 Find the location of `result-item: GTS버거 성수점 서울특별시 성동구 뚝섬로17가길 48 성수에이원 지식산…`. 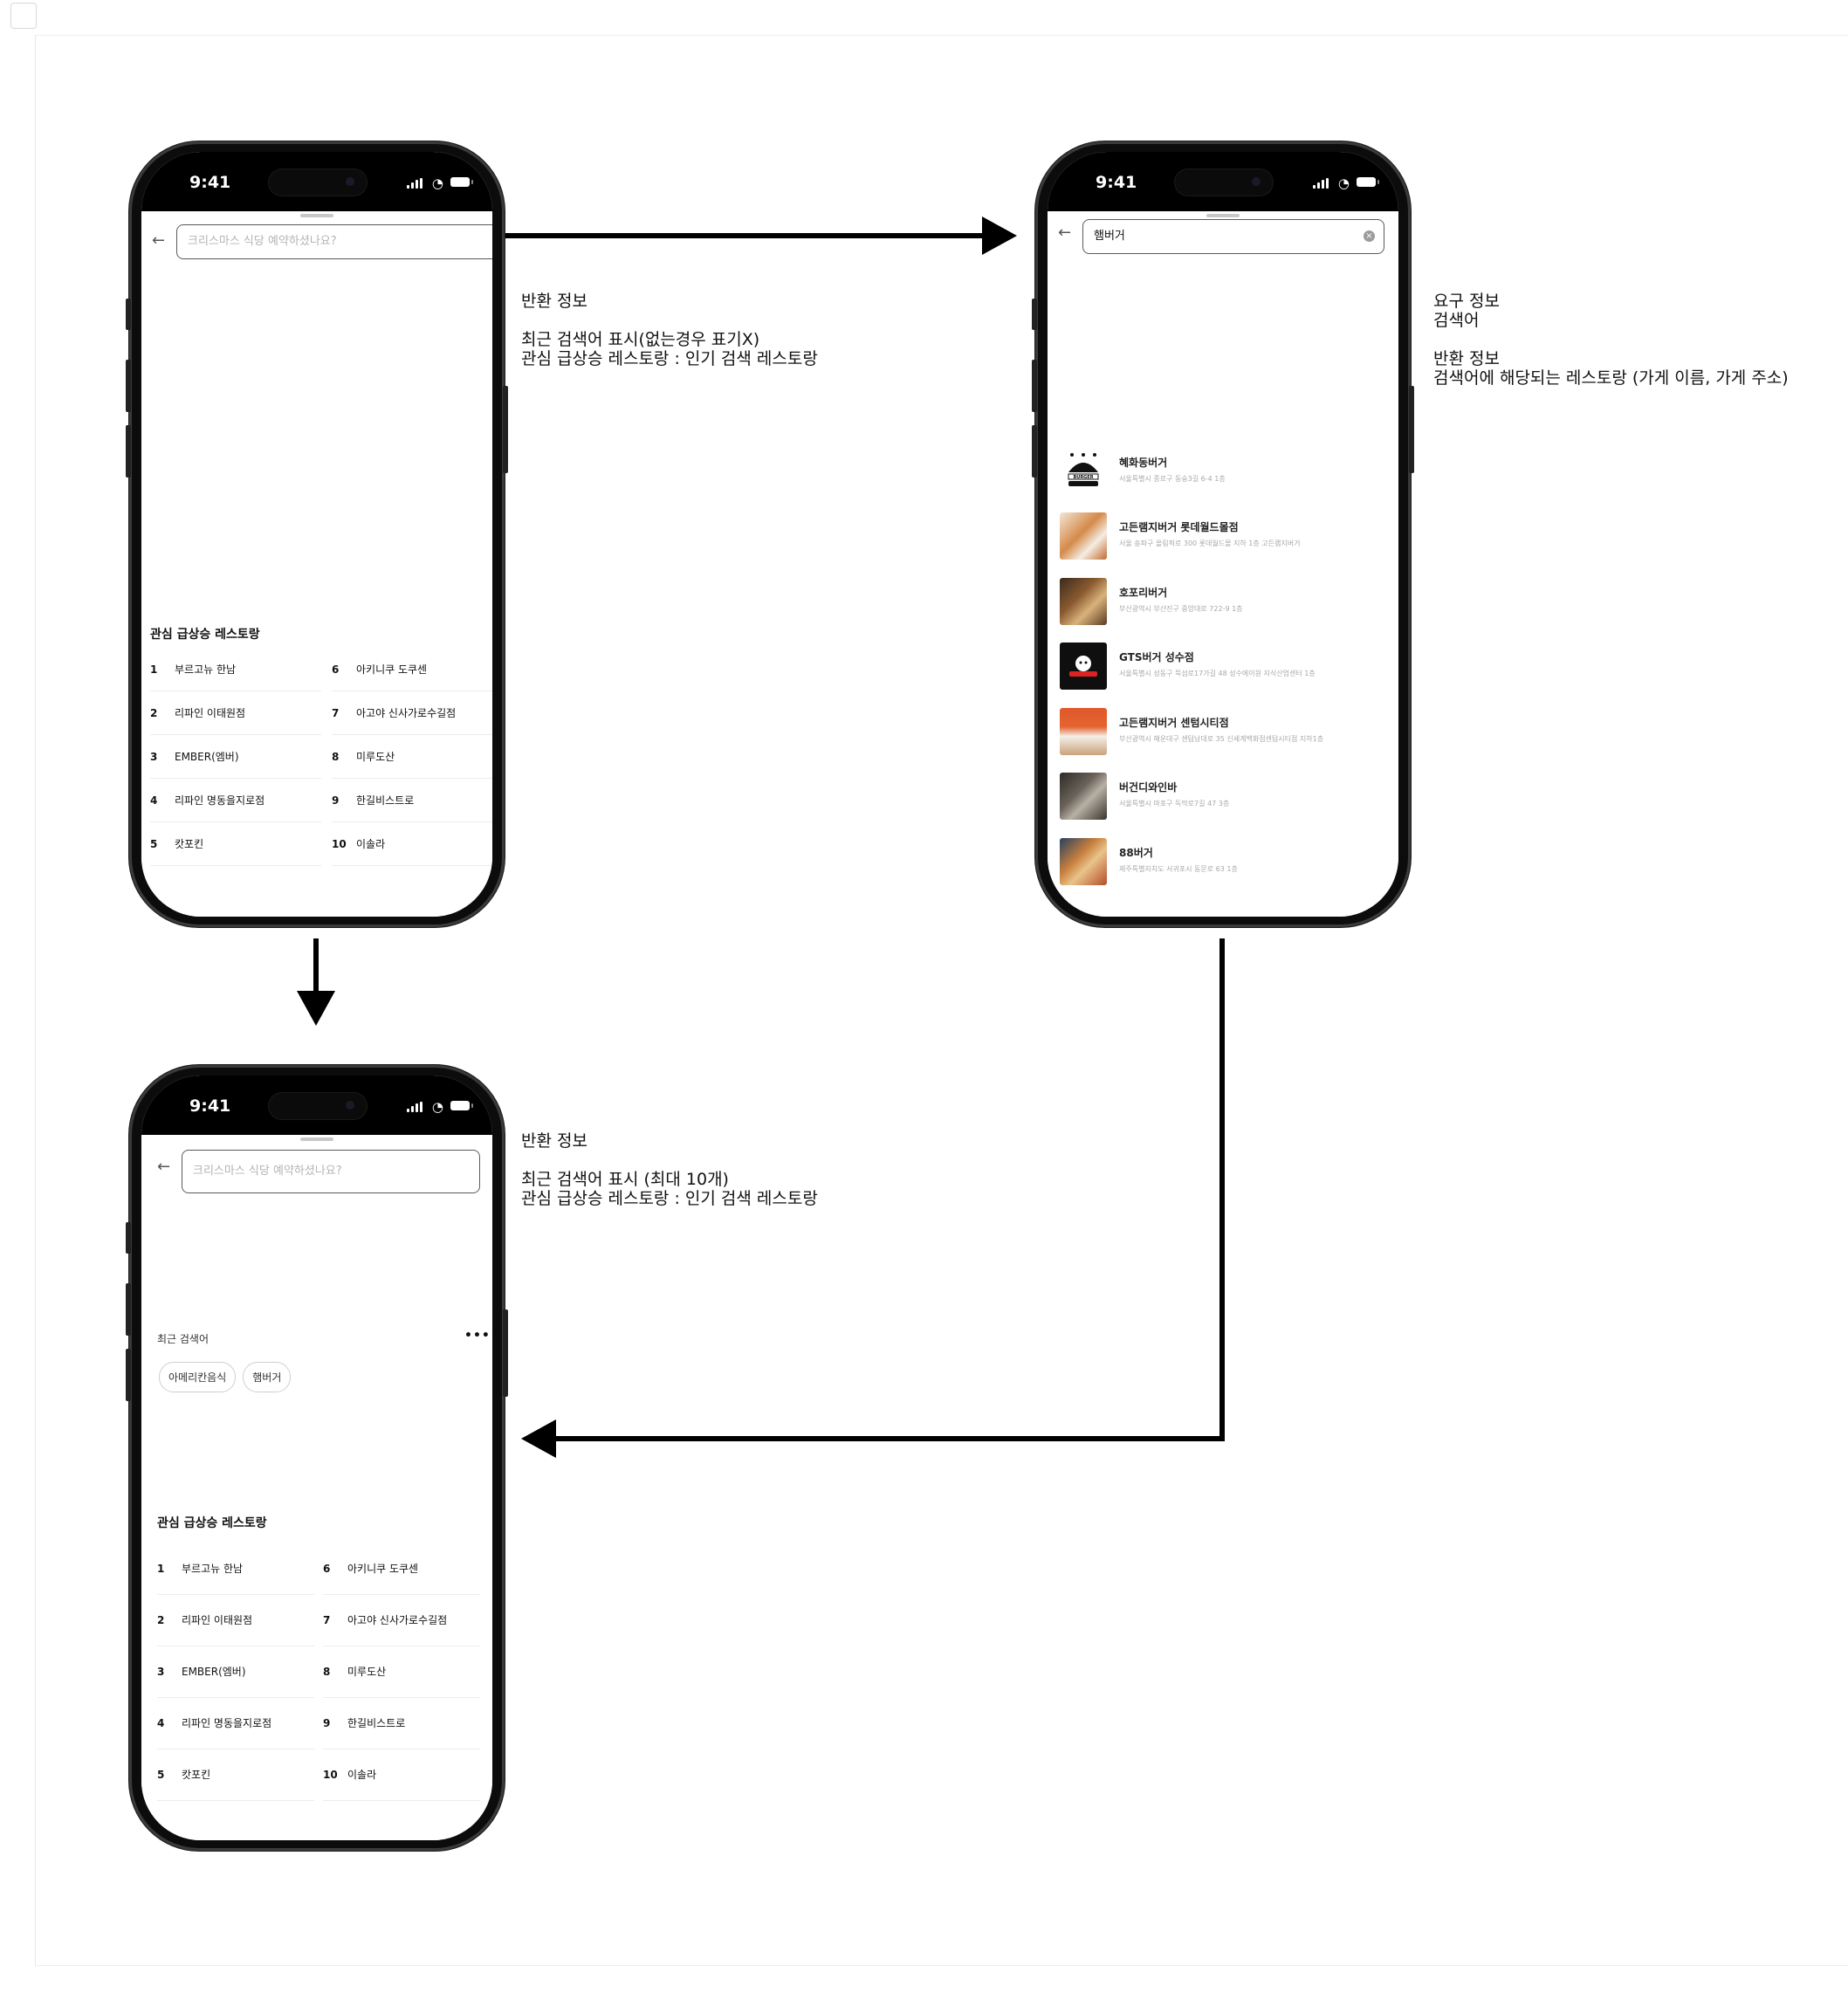

result-item: GTS버거 성수점 서울특별시 성동구 뚝섬로17가길 48 성수에이원 지식산… is located at coordinates (1222, 667).